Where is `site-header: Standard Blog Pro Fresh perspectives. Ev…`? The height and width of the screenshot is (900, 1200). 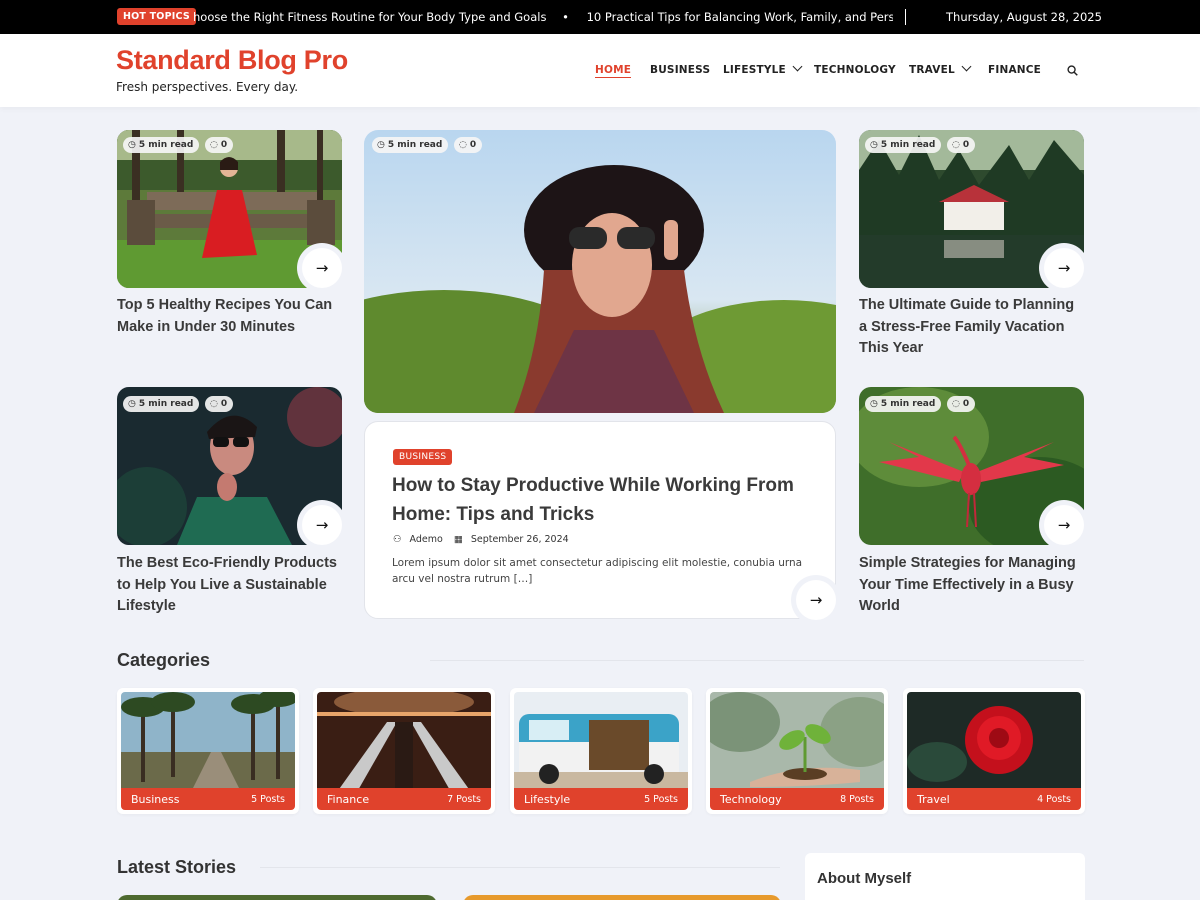 site-header: Standard Blog Pro Fresh perspectives. Ev… is located at coordinates (600, 70).